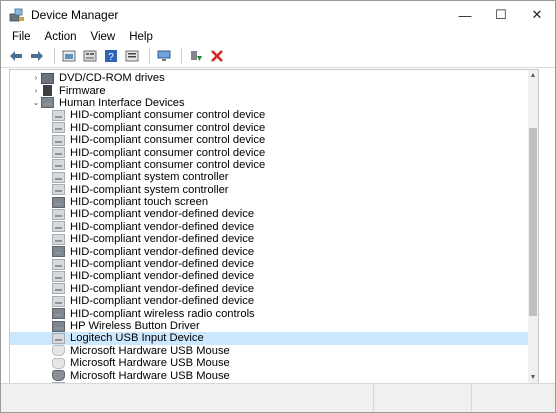 The width and height of the screenshot is (556, 413). What do you see at coordinates (537, 15) in the screenshot?
I see `close-button: ✕` at bounding box center [537, 15].